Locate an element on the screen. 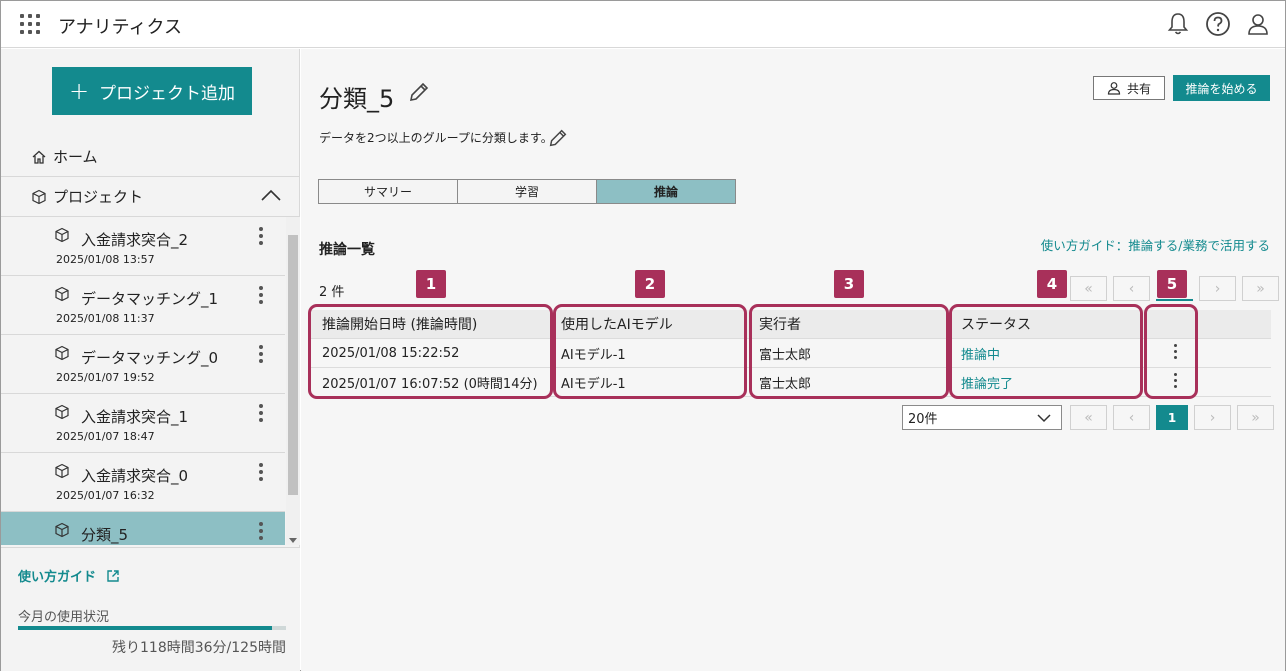 The image size is (1286, 671). project-date: 2025/01/07 19:52 is located at coordinates (105, 377).